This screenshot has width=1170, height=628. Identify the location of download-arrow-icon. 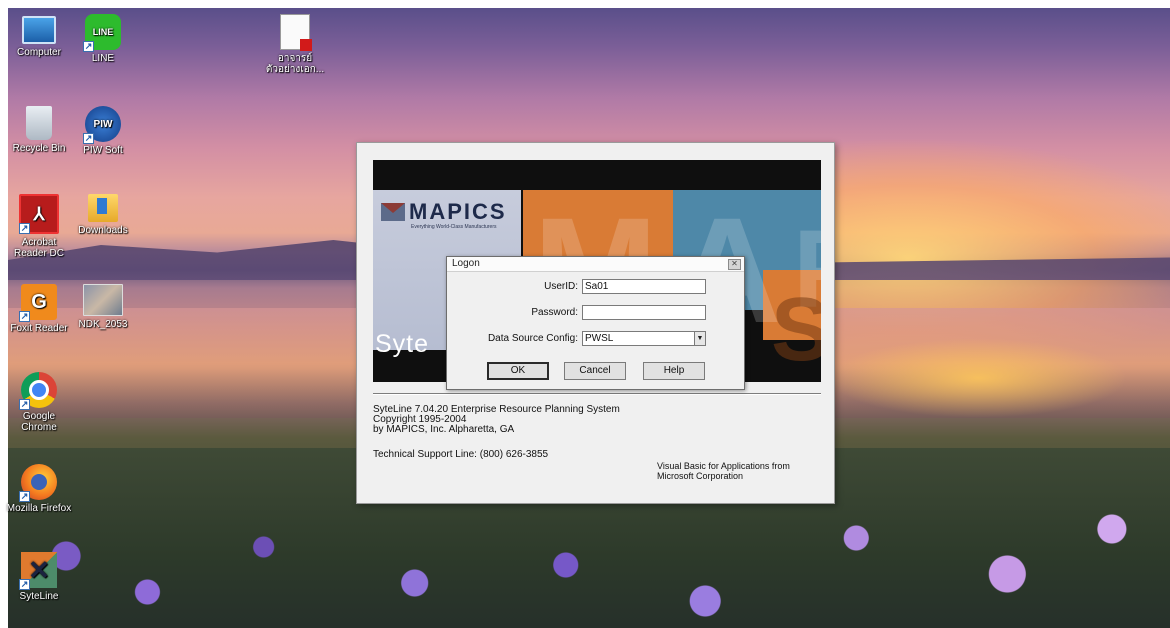
(102, 206).